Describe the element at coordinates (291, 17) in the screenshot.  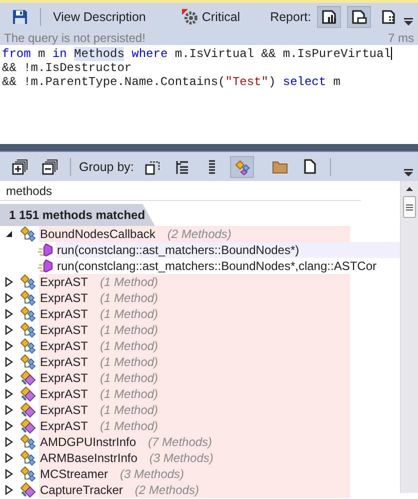
I see `report-label: Report:` at that location.